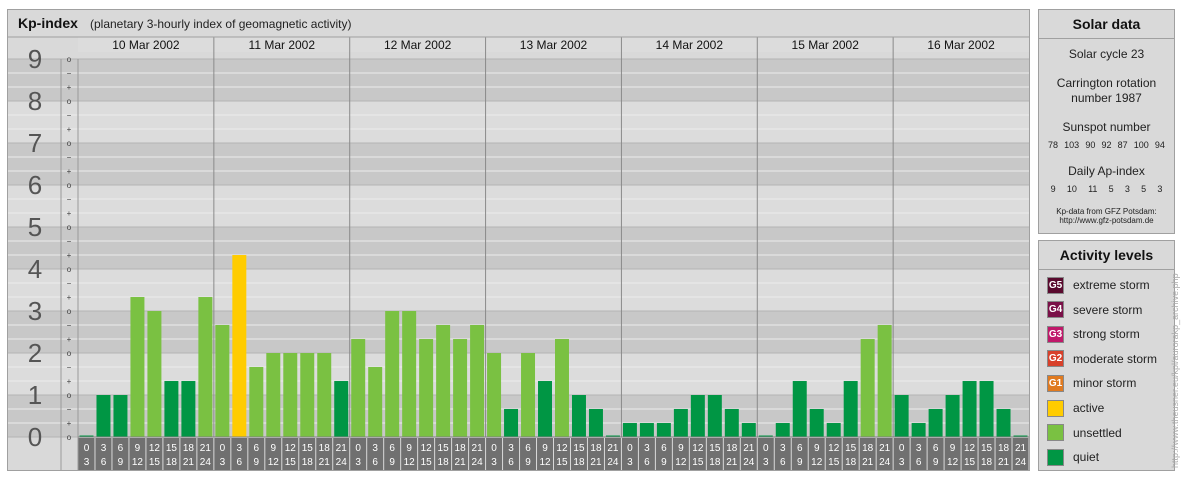  Describe the element at coordinates (1106, 127) in the screenshot. I see `sunspot-label: Sunspot number` at that location.